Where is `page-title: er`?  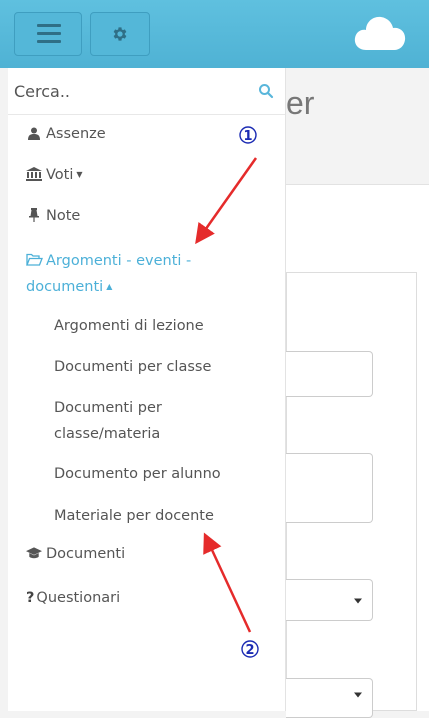
page-title: er is located at coordinates (300, 103).